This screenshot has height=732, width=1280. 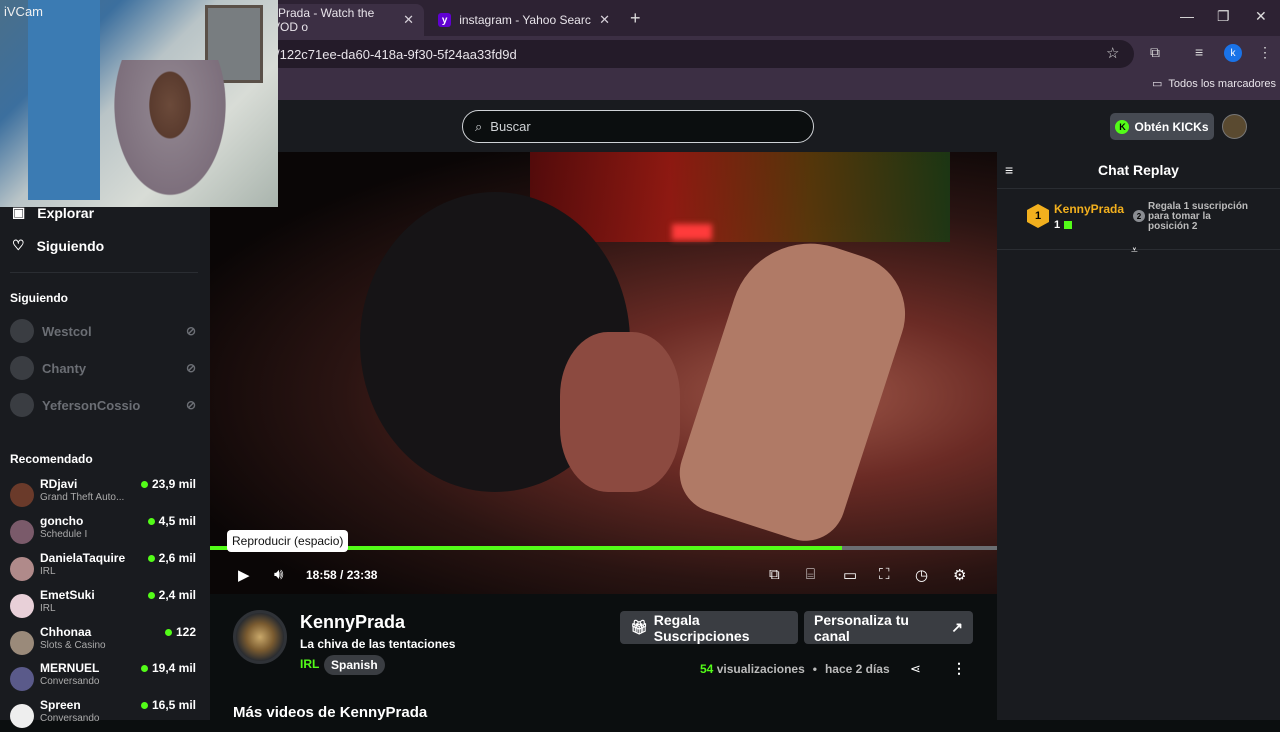 What do you see at coordinates (309, 664) in the screenshot?
I see `category-link: IRL` at bounding box center [309, 664].